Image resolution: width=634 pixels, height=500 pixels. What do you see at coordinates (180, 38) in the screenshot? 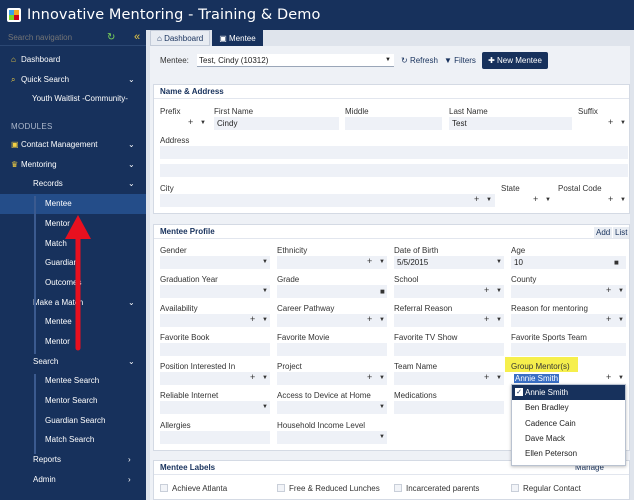
I see `tab-dashboard: ⌂ Dashboard` at bounding box center [180, 38].